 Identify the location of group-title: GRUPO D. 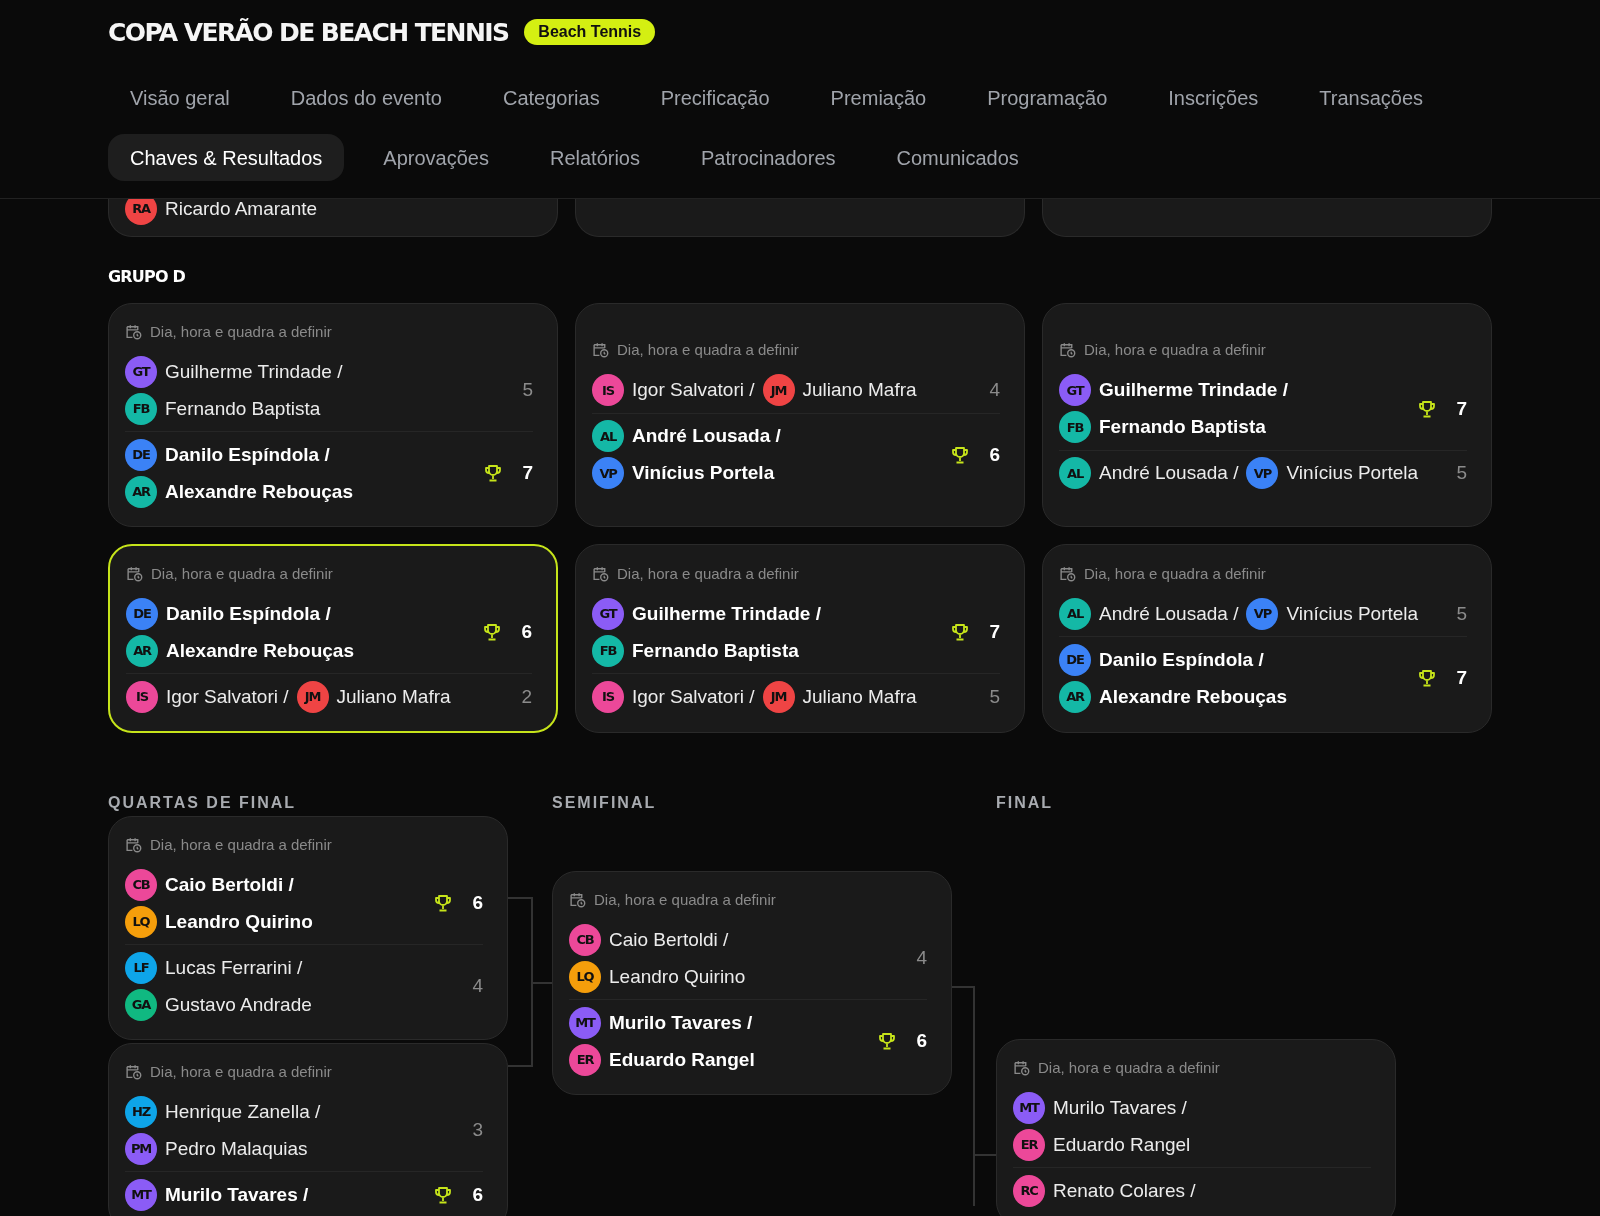
(147, 277).